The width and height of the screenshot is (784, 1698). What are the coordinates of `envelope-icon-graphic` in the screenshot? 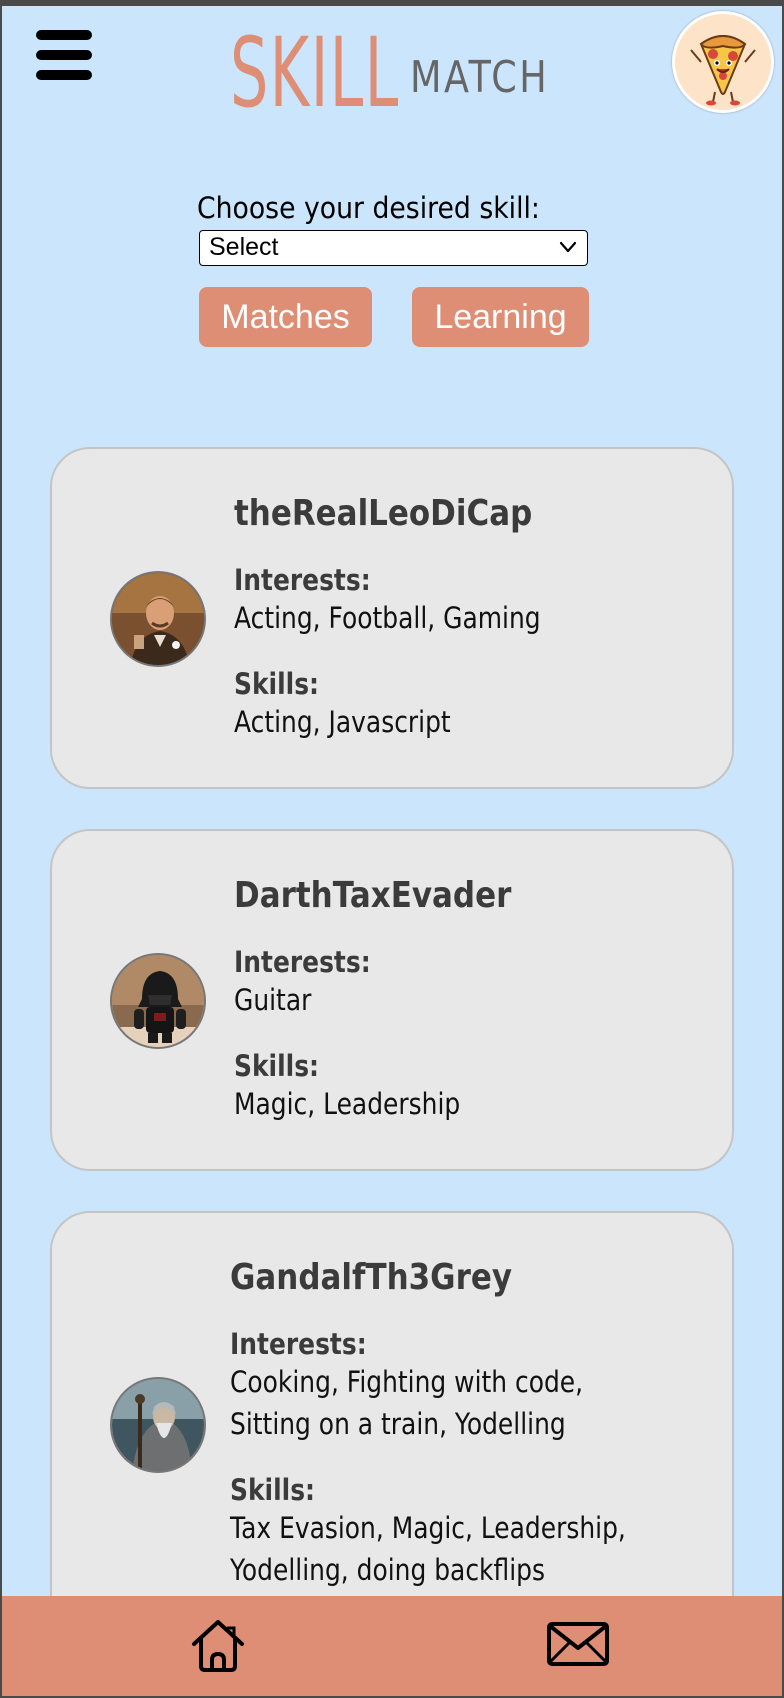 It's located at (578, 1644).